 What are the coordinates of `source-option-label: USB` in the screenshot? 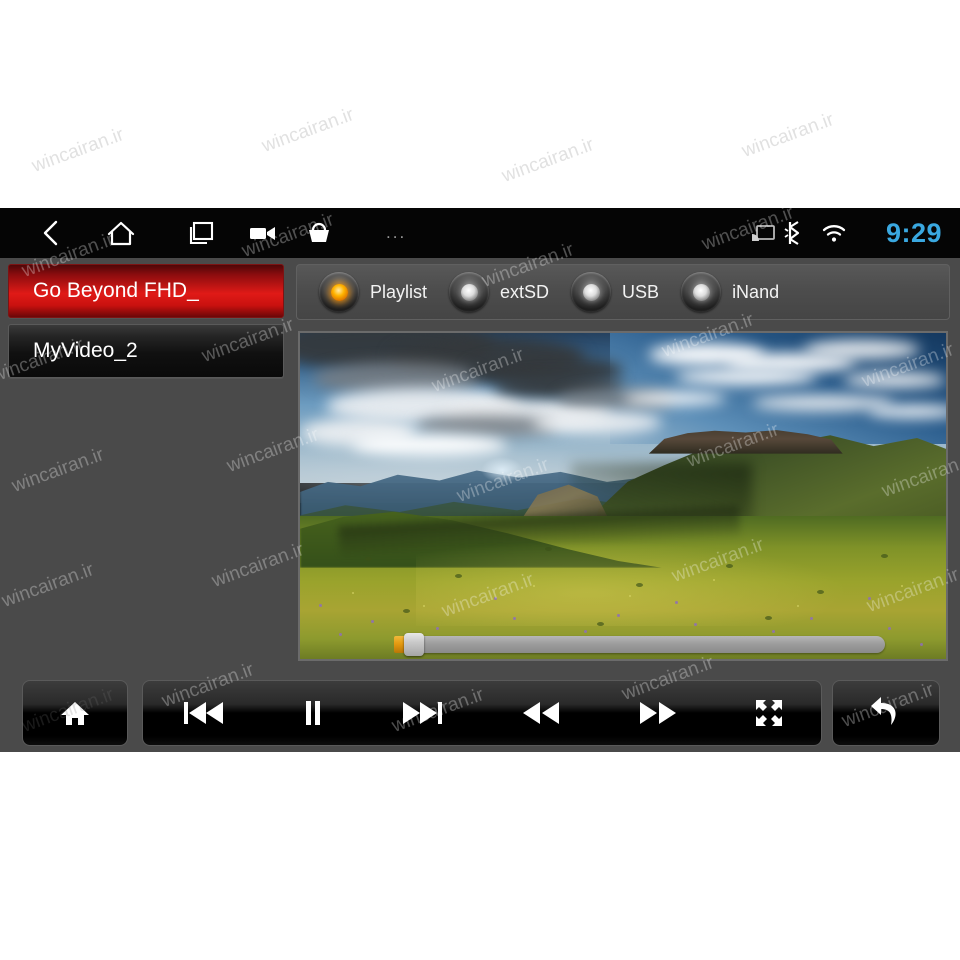 It's located at (641, 291).